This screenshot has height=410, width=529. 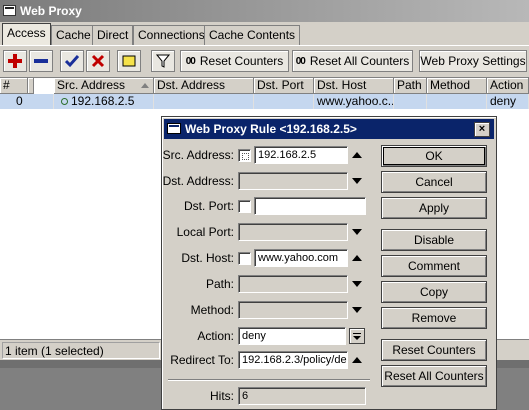 What do you see at coordinates (434, 240) in the screenshot?
I see `disable-button: Disable` at bounding box center [434, 240].